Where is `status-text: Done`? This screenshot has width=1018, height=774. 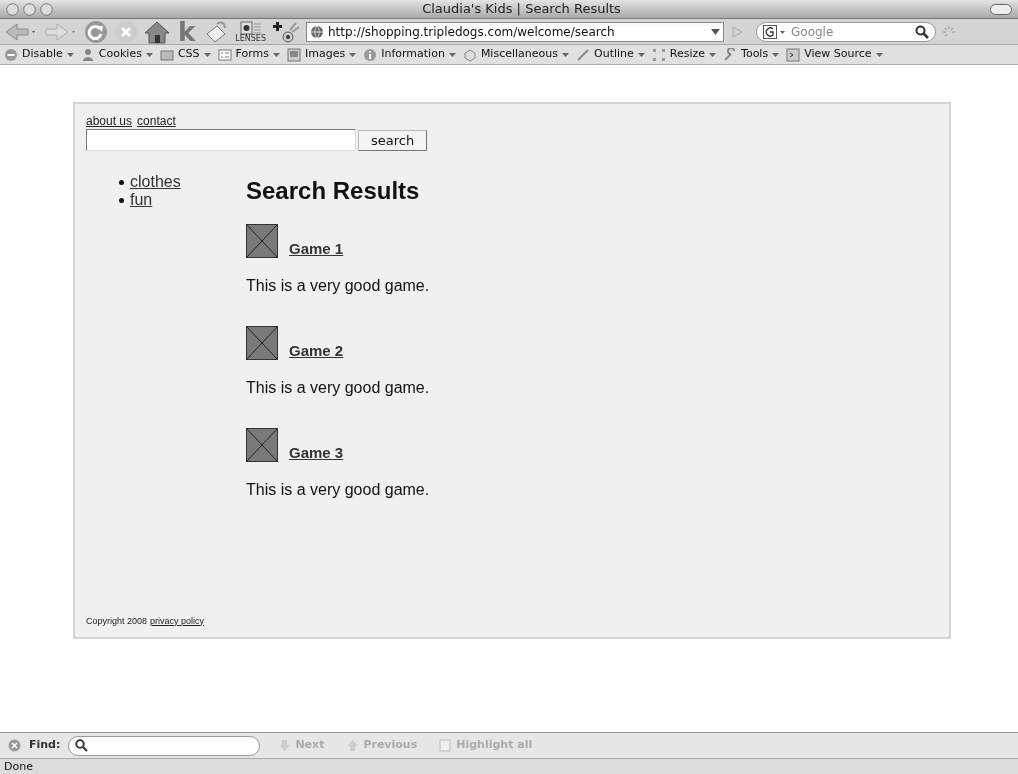
status-text: Done is located at coordinates (18, 766).